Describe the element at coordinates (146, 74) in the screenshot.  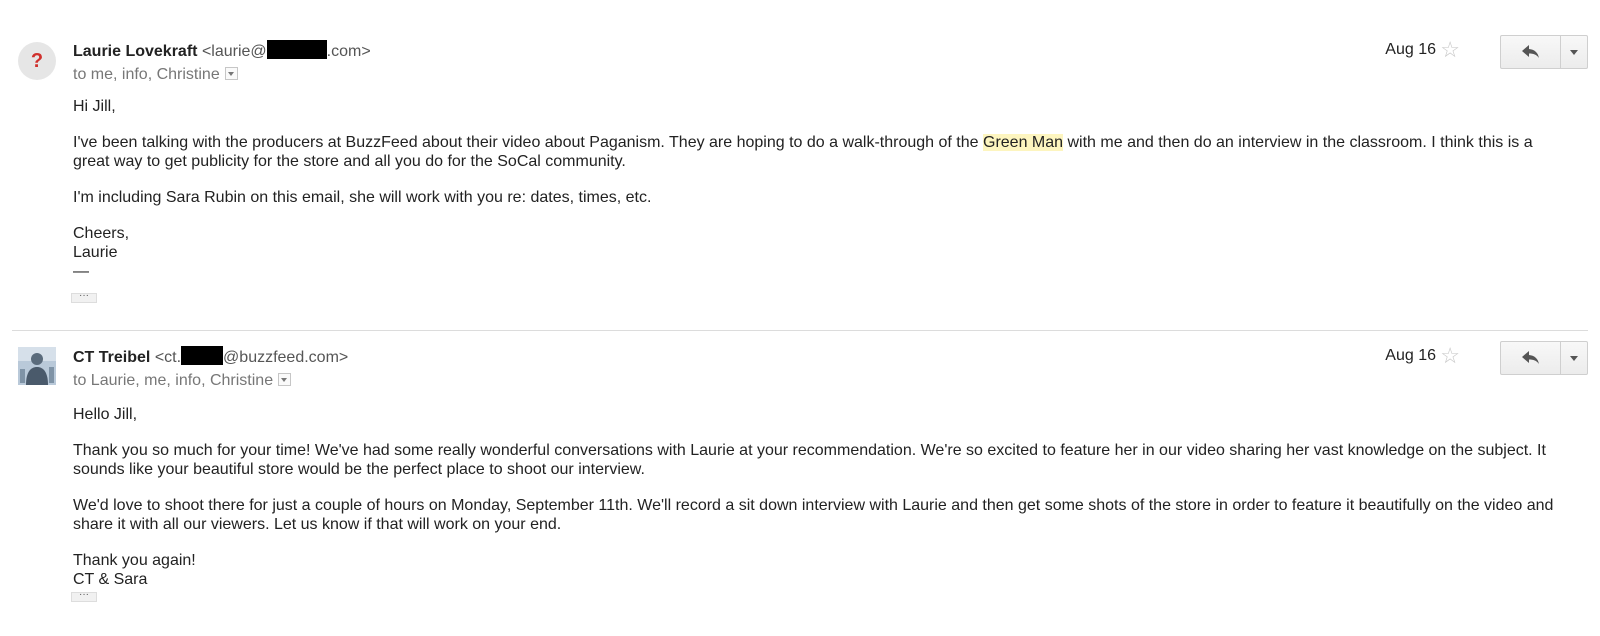
I see `recipients: to me, info, Christine` at that location.